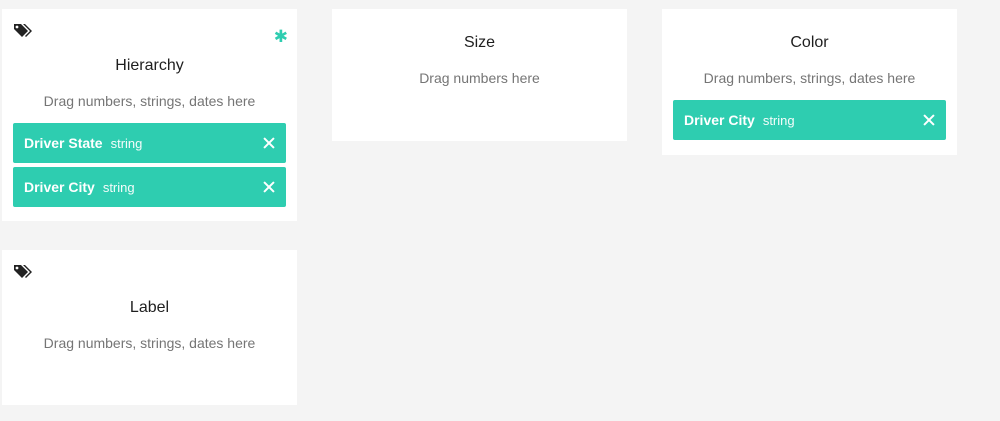 This screenshot has width=1000, height=421. What do you see at coordinates (149, 101) in the screenshot?
I see `hierarchy-hint: Drag numbers, strings, dates here` at bounding box center [149, 101].